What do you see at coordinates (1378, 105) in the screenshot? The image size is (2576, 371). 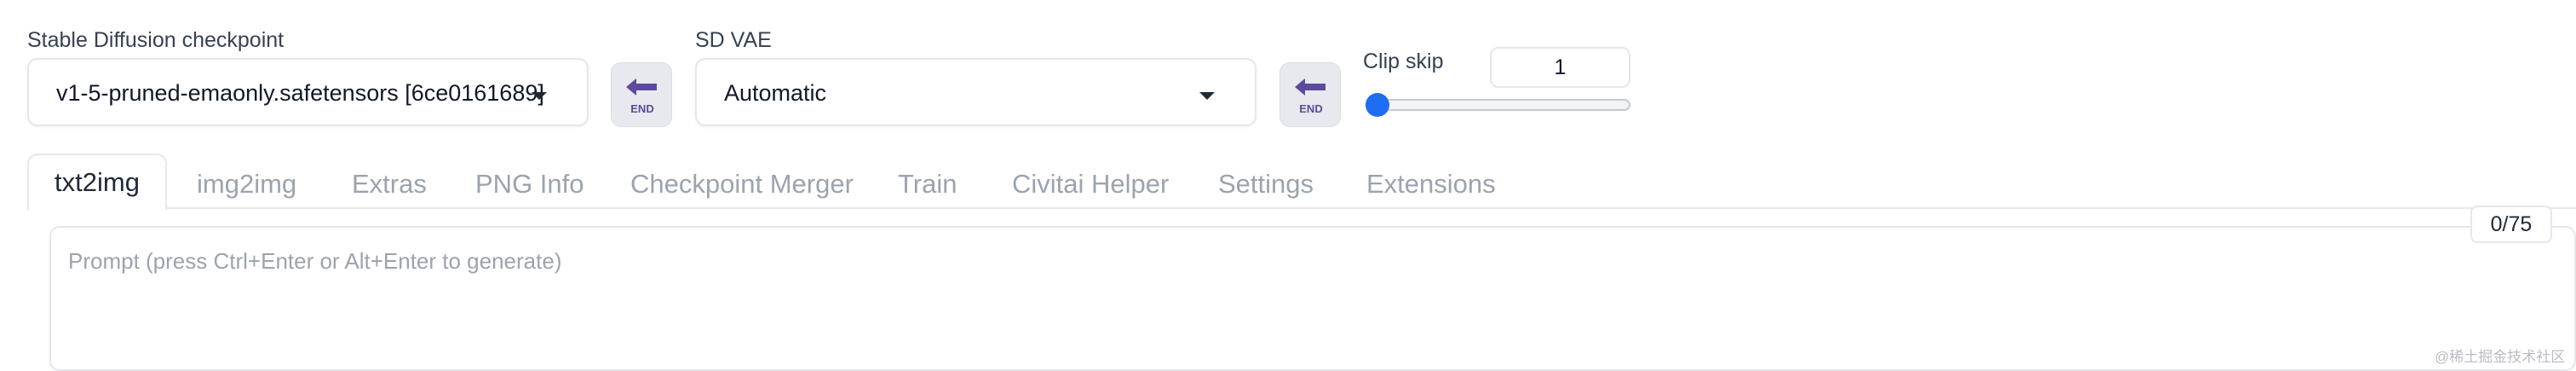 I see `clip-skip-slider-thumb` at bounding box center [1378, 105].